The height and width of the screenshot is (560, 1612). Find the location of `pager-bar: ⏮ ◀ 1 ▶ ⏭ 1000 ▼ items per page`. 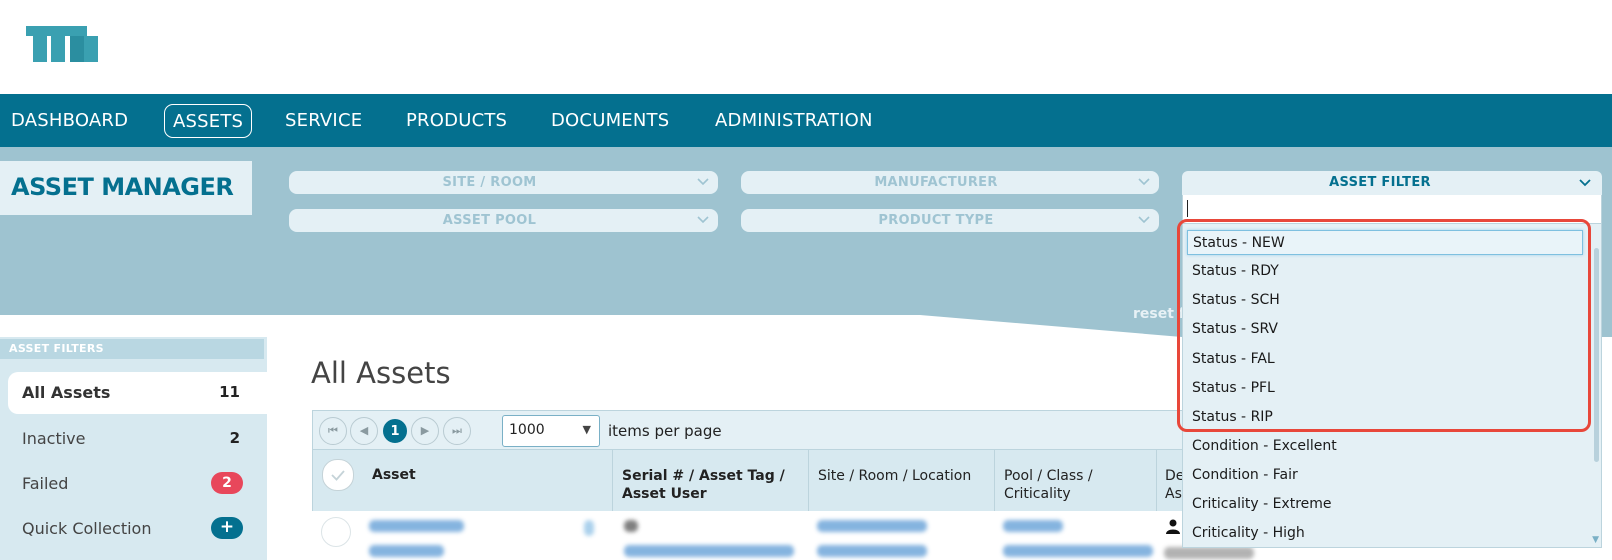

pager-bar: ⏮ ◀ 1 ▶ ⏭ 1000 ▼ items per page is located at coordinates (747, 430).